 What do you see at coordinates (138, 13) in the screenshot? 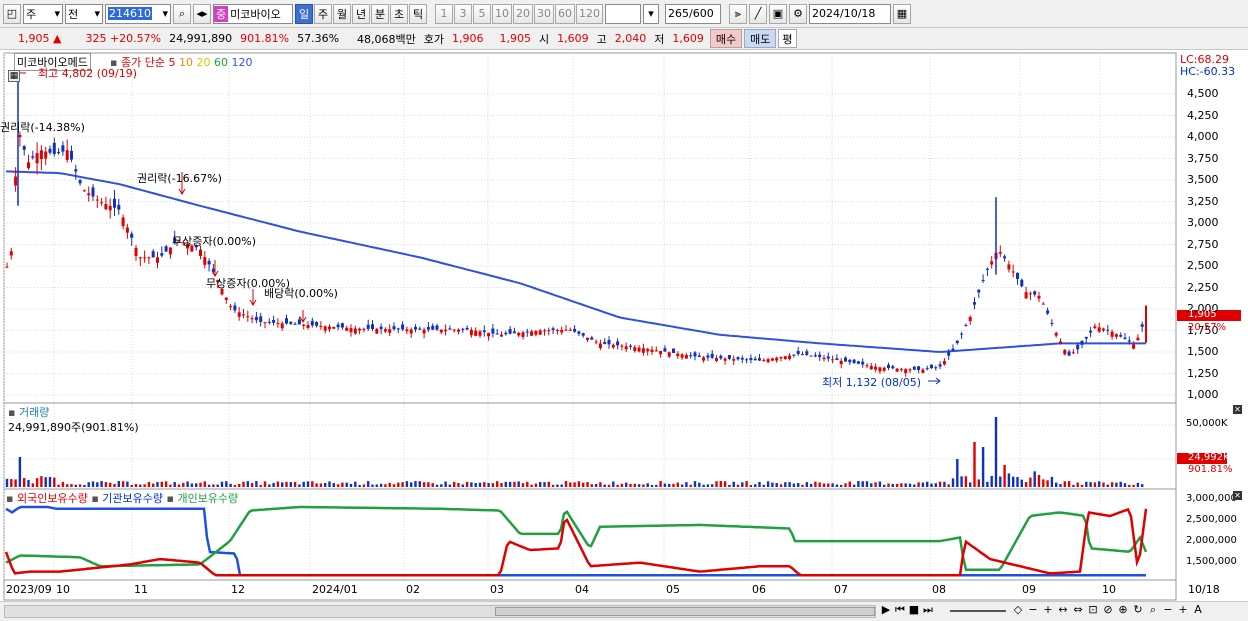
I see `code-input: 214610 ▾` at bounding box center [138, 13].